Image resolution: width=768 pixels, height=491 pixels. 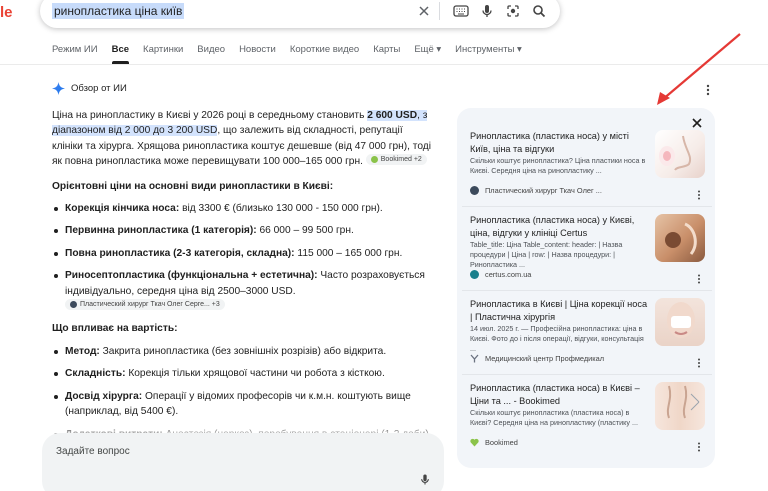 I want to click on list-item-term: Корекція кінчика носа:, so click(x=122, y=209).